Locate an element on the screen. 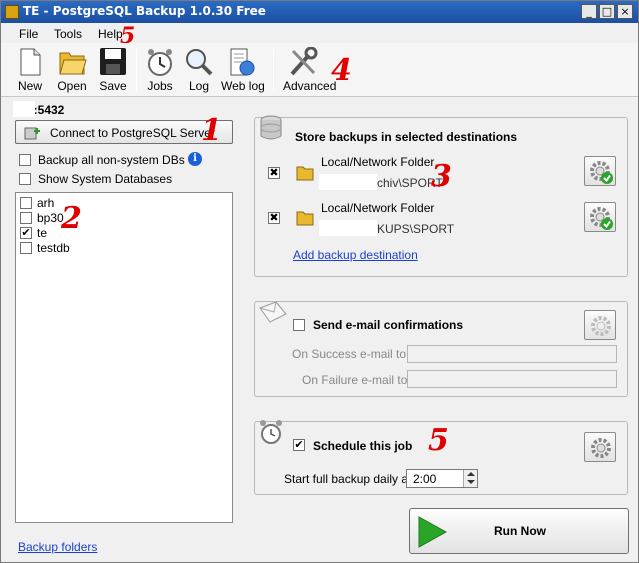 This screenshot has height=563, width=639. backup-folders-link: Backup folders is located at coordinates (57, 547).